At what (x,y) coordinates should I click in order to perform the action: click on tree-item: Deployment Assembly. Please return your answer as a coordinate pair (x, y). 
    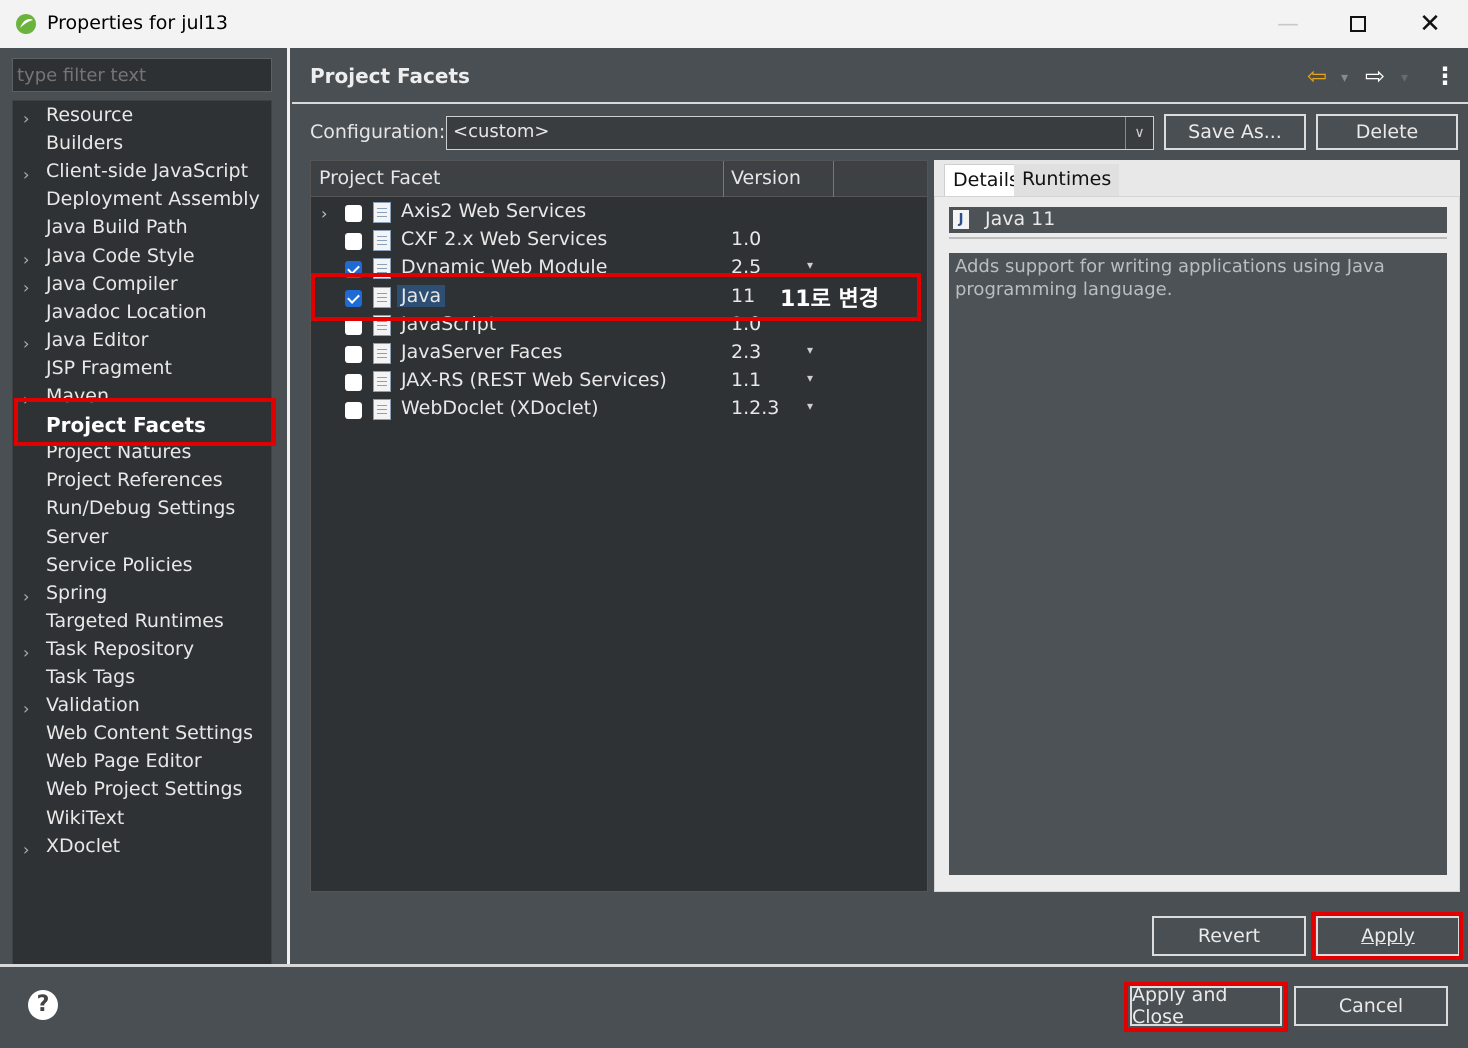
    Looking at the image, I should click on (142, 201).